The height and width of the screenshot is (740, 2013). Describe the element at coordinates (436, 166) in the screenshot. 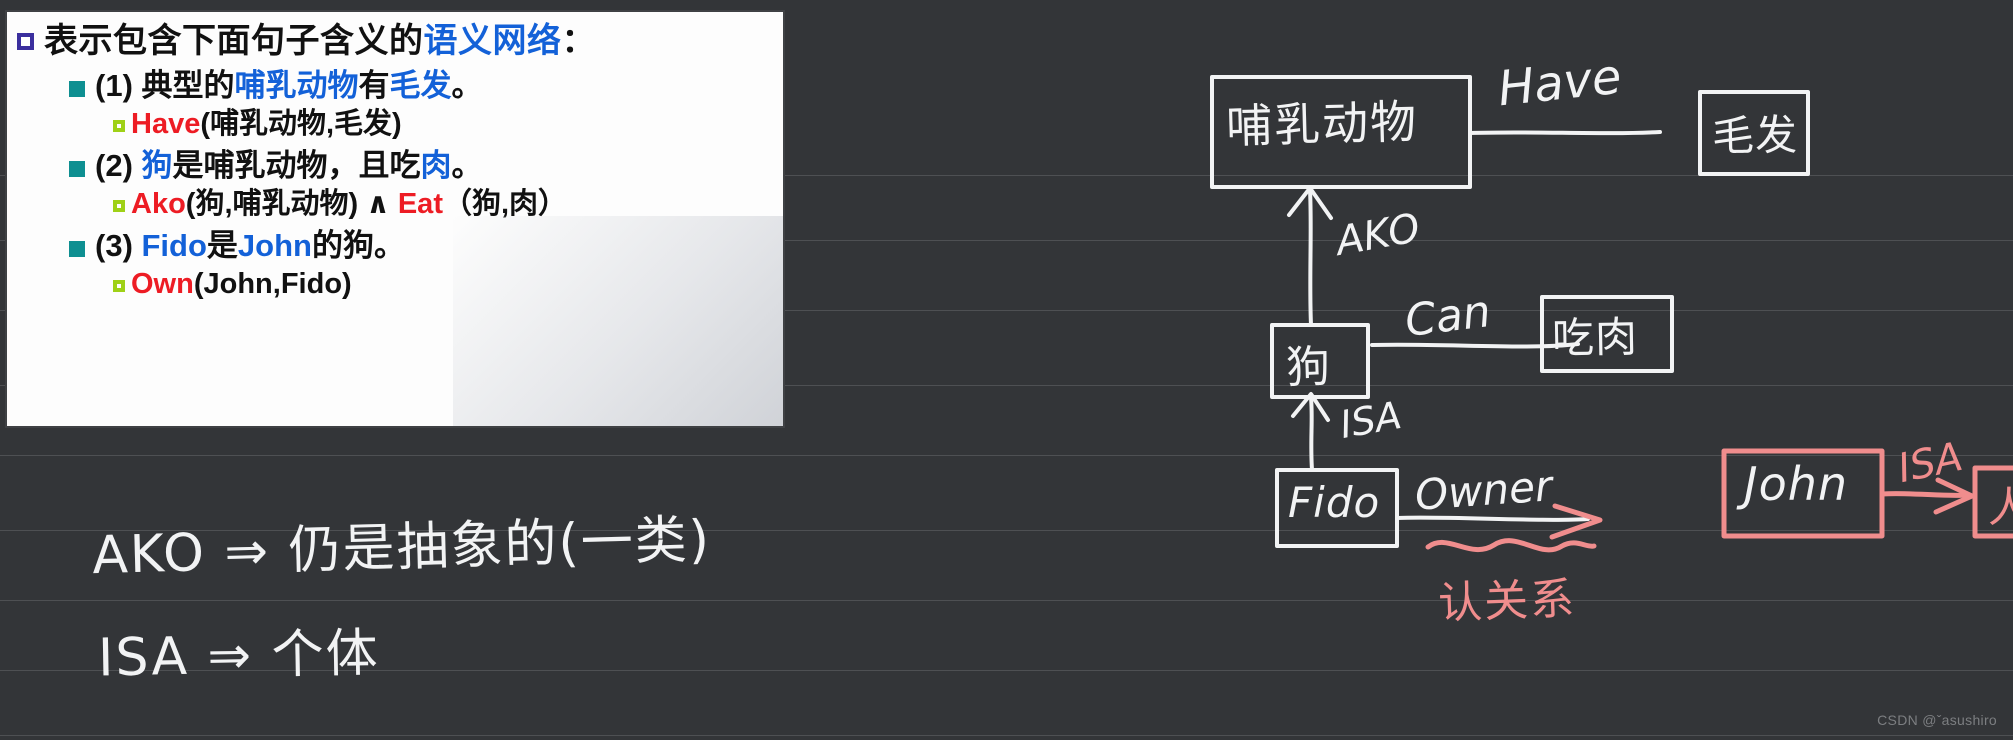

I see `slide-item-2-text-4: 肉` at that location.